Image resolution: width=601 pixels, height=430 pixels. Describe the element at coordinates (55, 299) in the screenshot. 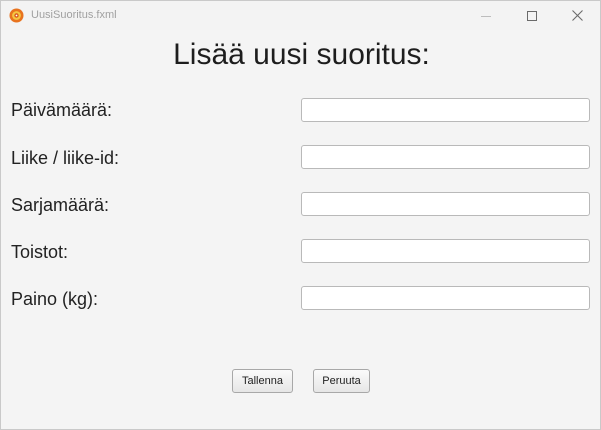

I see `weight-label: Paino (kg):` at that location.